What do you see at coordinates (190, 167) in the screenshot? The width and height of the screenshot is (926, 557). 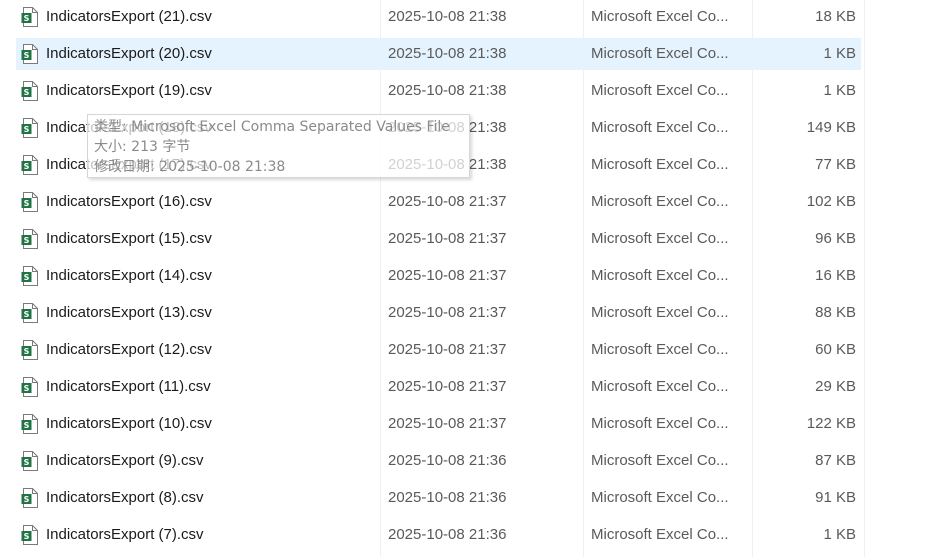 I see `tooltip-modified-line: 修改日期: 2025-10-08 21:38` at bounding box center [190, 167].